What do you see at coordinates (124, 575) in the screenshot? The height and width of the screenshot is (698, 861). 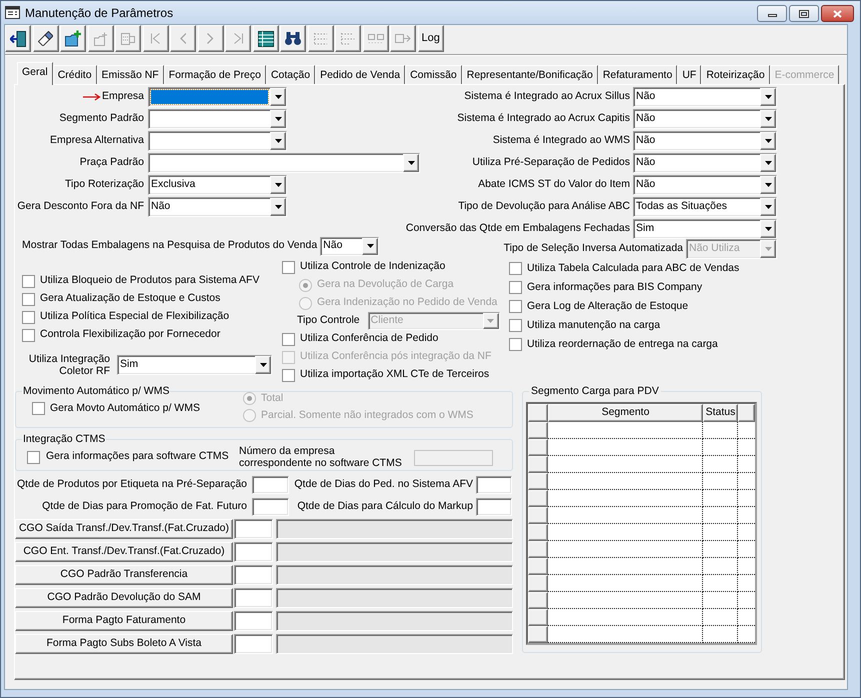 I see `lookup-button: CGO Padrão Transferencia` at bounding box center [124, 575].